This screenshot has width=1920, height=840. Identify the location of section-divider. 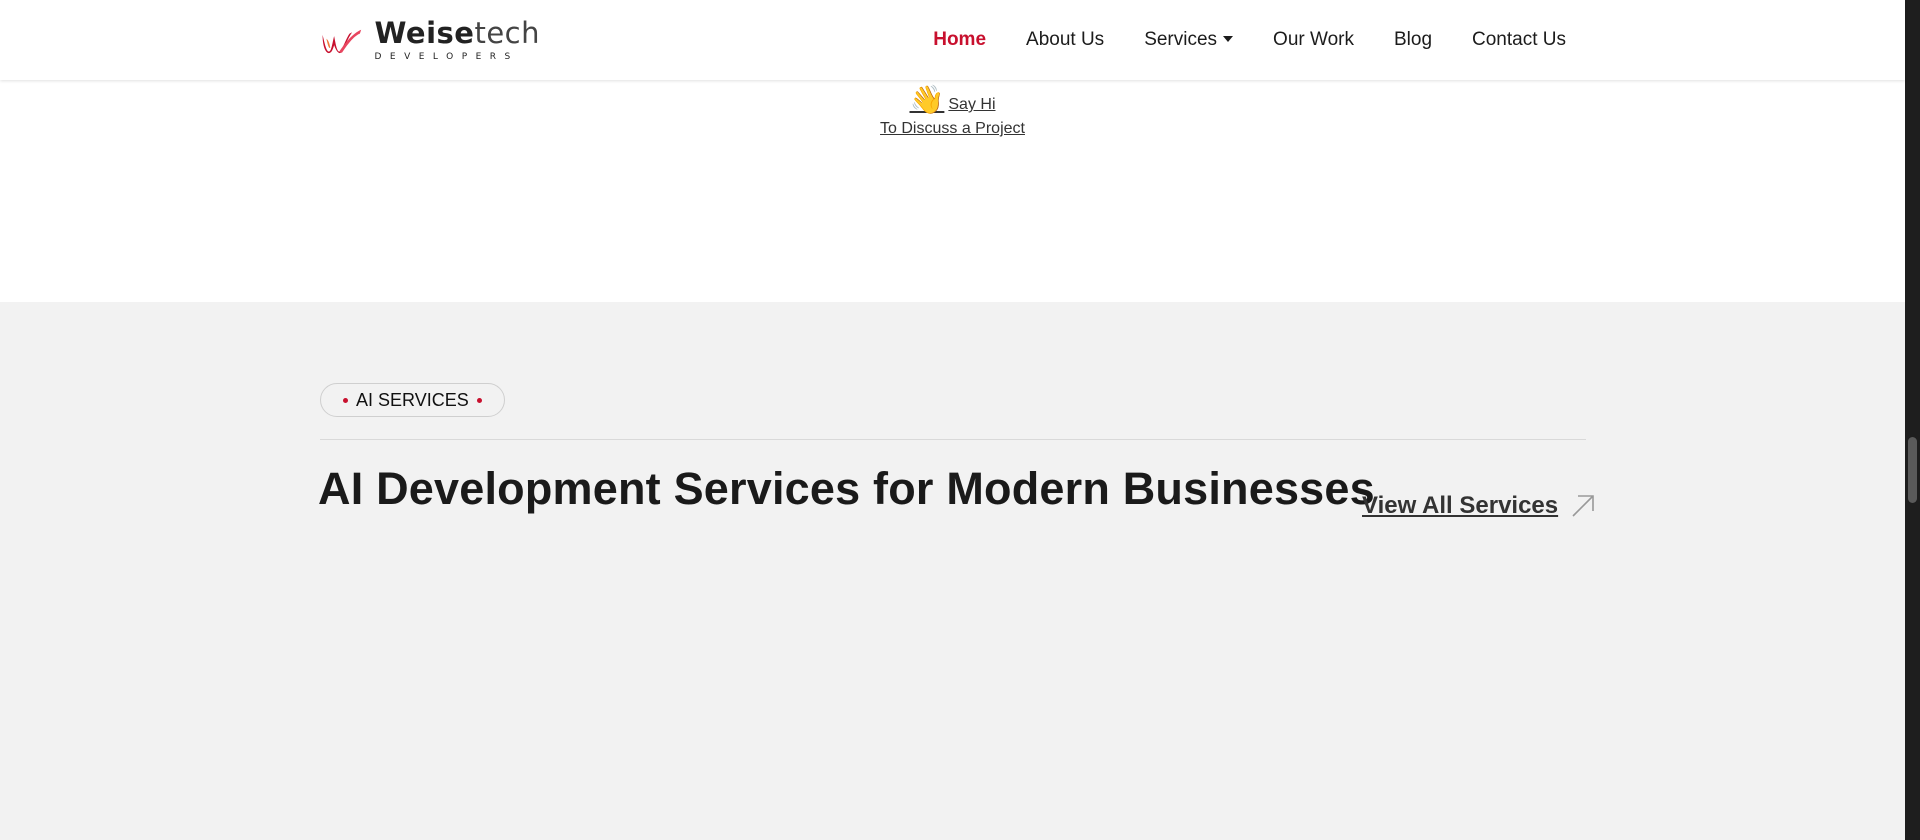
(953, 439).